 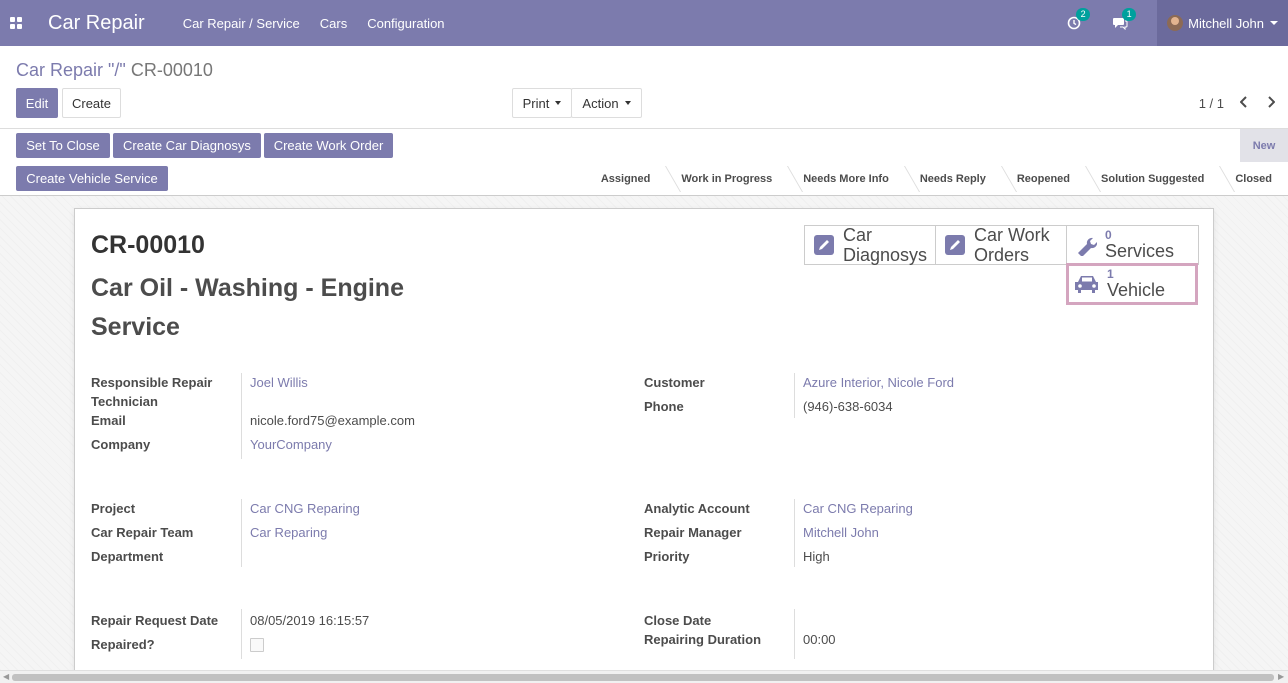 I want to click on horizontal-scrollbar: ◀ ▶, so click(x=644, y=676).